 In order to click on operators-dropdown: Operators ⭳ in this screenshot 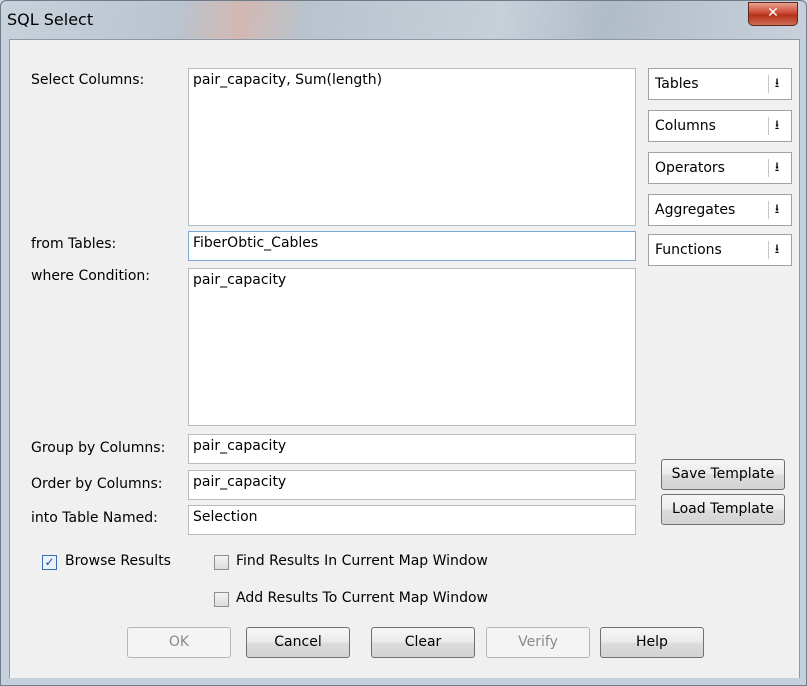, I will do `click(720, 168)`.